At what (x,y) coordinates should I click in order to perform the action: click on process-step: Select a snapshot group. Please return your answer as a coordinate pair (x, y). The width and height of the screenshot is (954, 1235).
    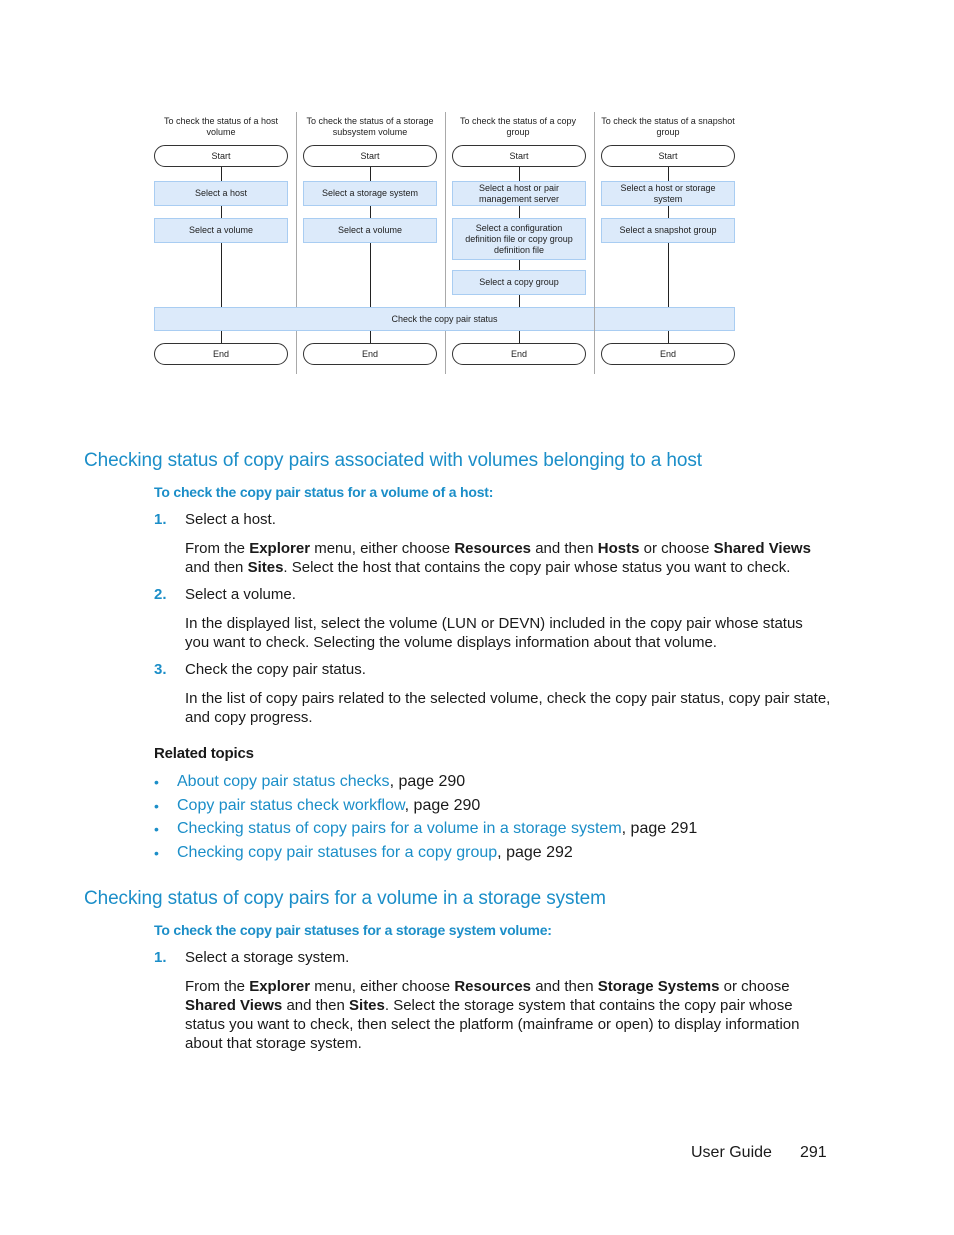
    Looking at the image, I should click on (668, 230).